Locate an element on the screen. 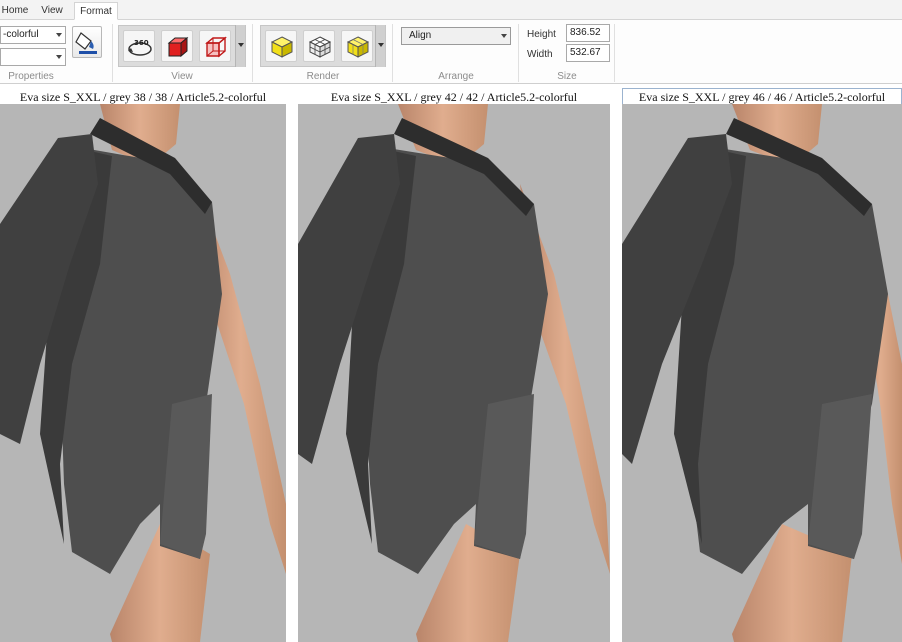  wireframe-view-button is located at coordinates (215, 46).